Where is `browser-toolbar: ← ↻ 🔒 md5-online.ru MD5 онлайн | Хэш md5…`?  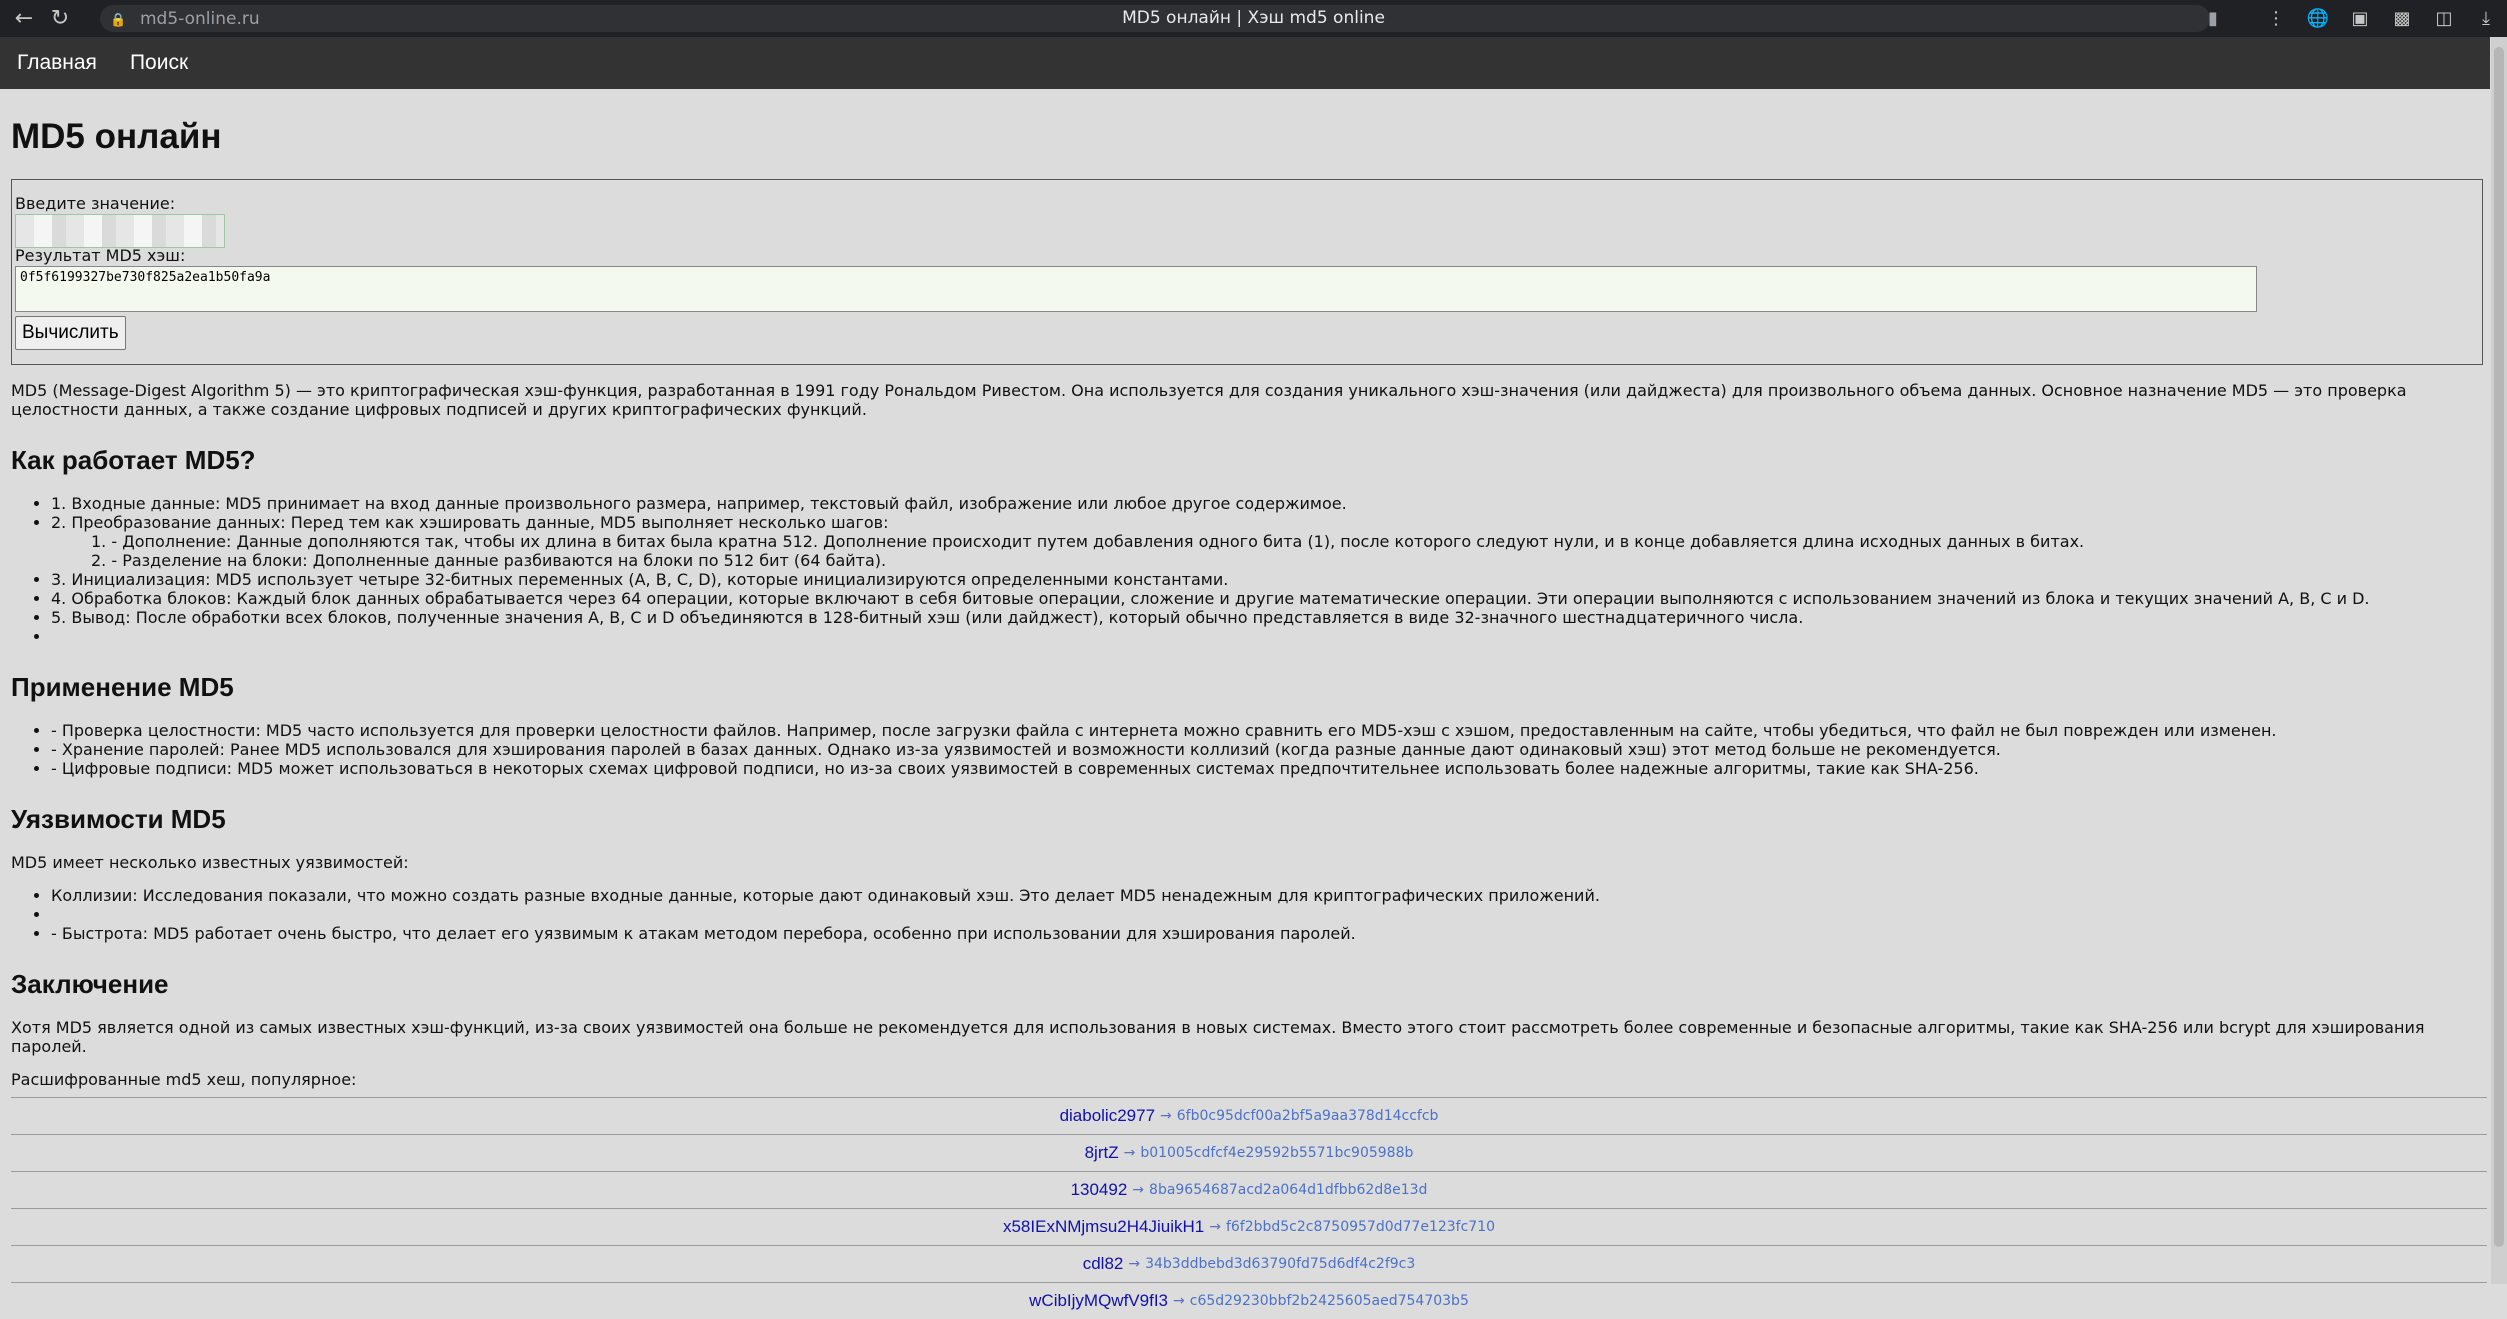 browser-toolbar: ← ↻ 🔒 md5-online.ru MD5 онлайн | Хэш md5… is located at coordinates (1253, 18).